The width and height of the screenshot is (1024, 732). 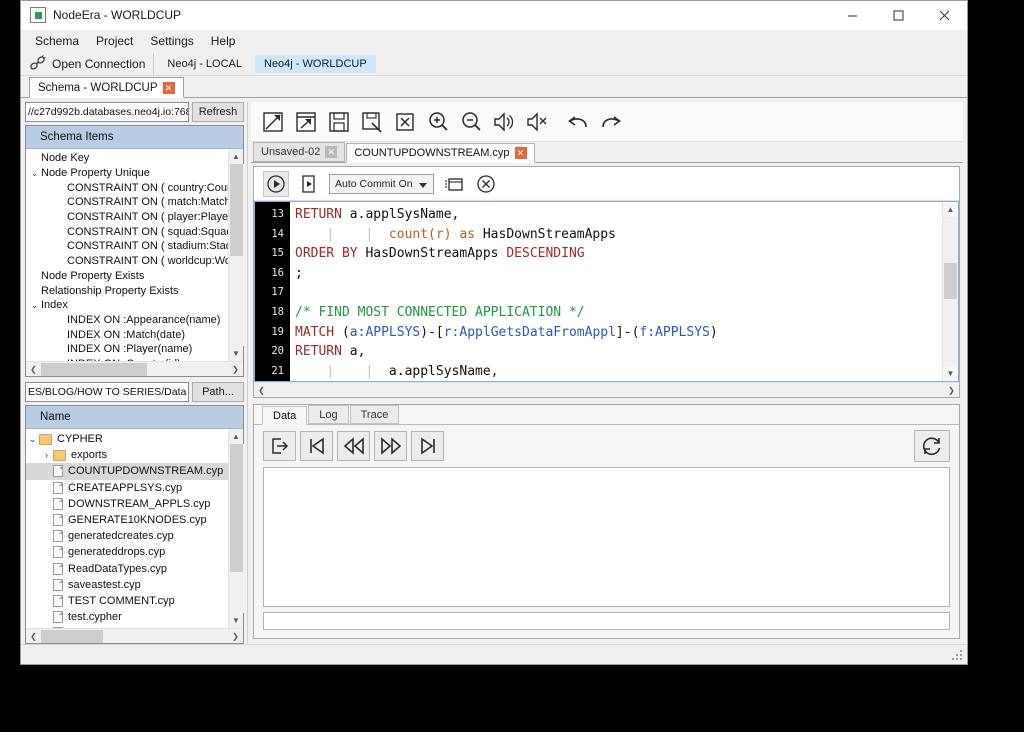 What do you see at coordinates (127, 601) in the screenshot?
I see `file-tree-file: TEST COMMENT.cyp` at bounding box center [127, 601].